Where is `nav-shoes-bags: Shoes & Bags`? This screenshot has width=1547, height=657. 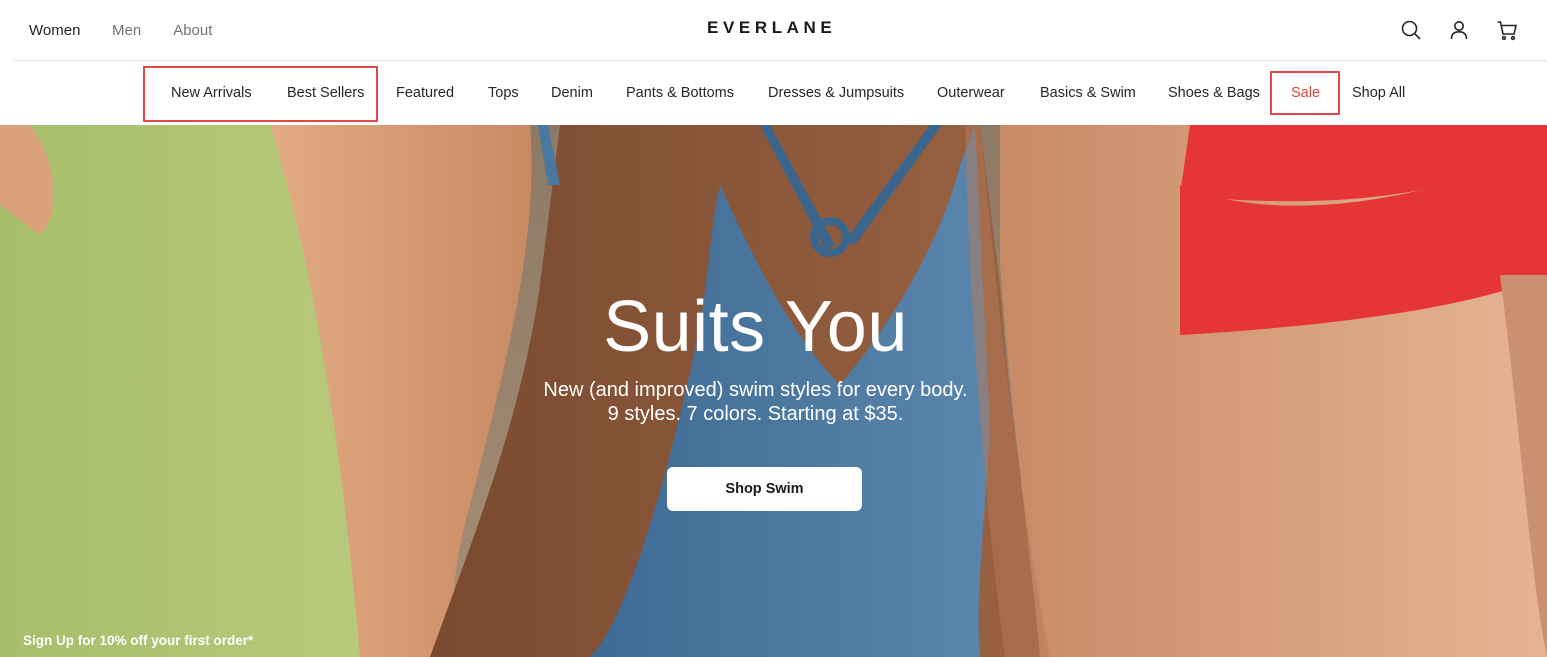 nav-shoes-bags: Shoes & Bags is located at coordinates (1214, 93).